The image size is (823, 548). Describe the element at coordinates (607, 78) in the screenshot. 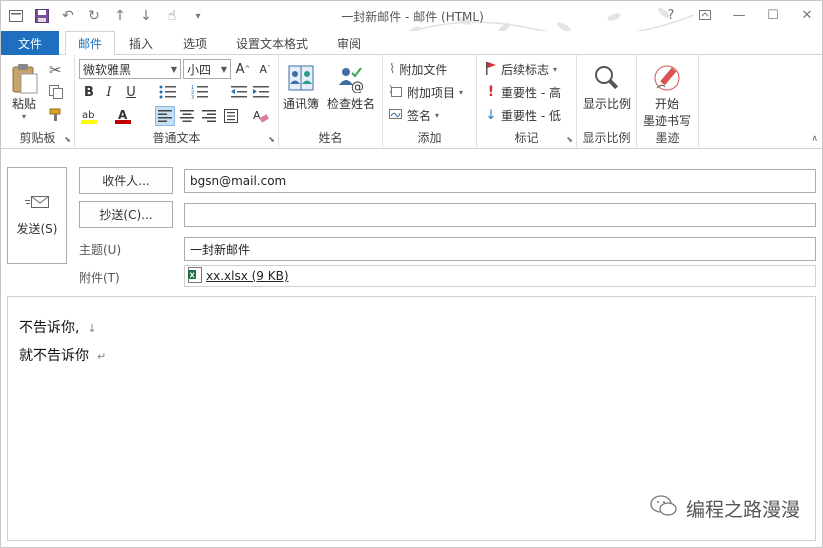

I see `magnifier-icon` at that location.